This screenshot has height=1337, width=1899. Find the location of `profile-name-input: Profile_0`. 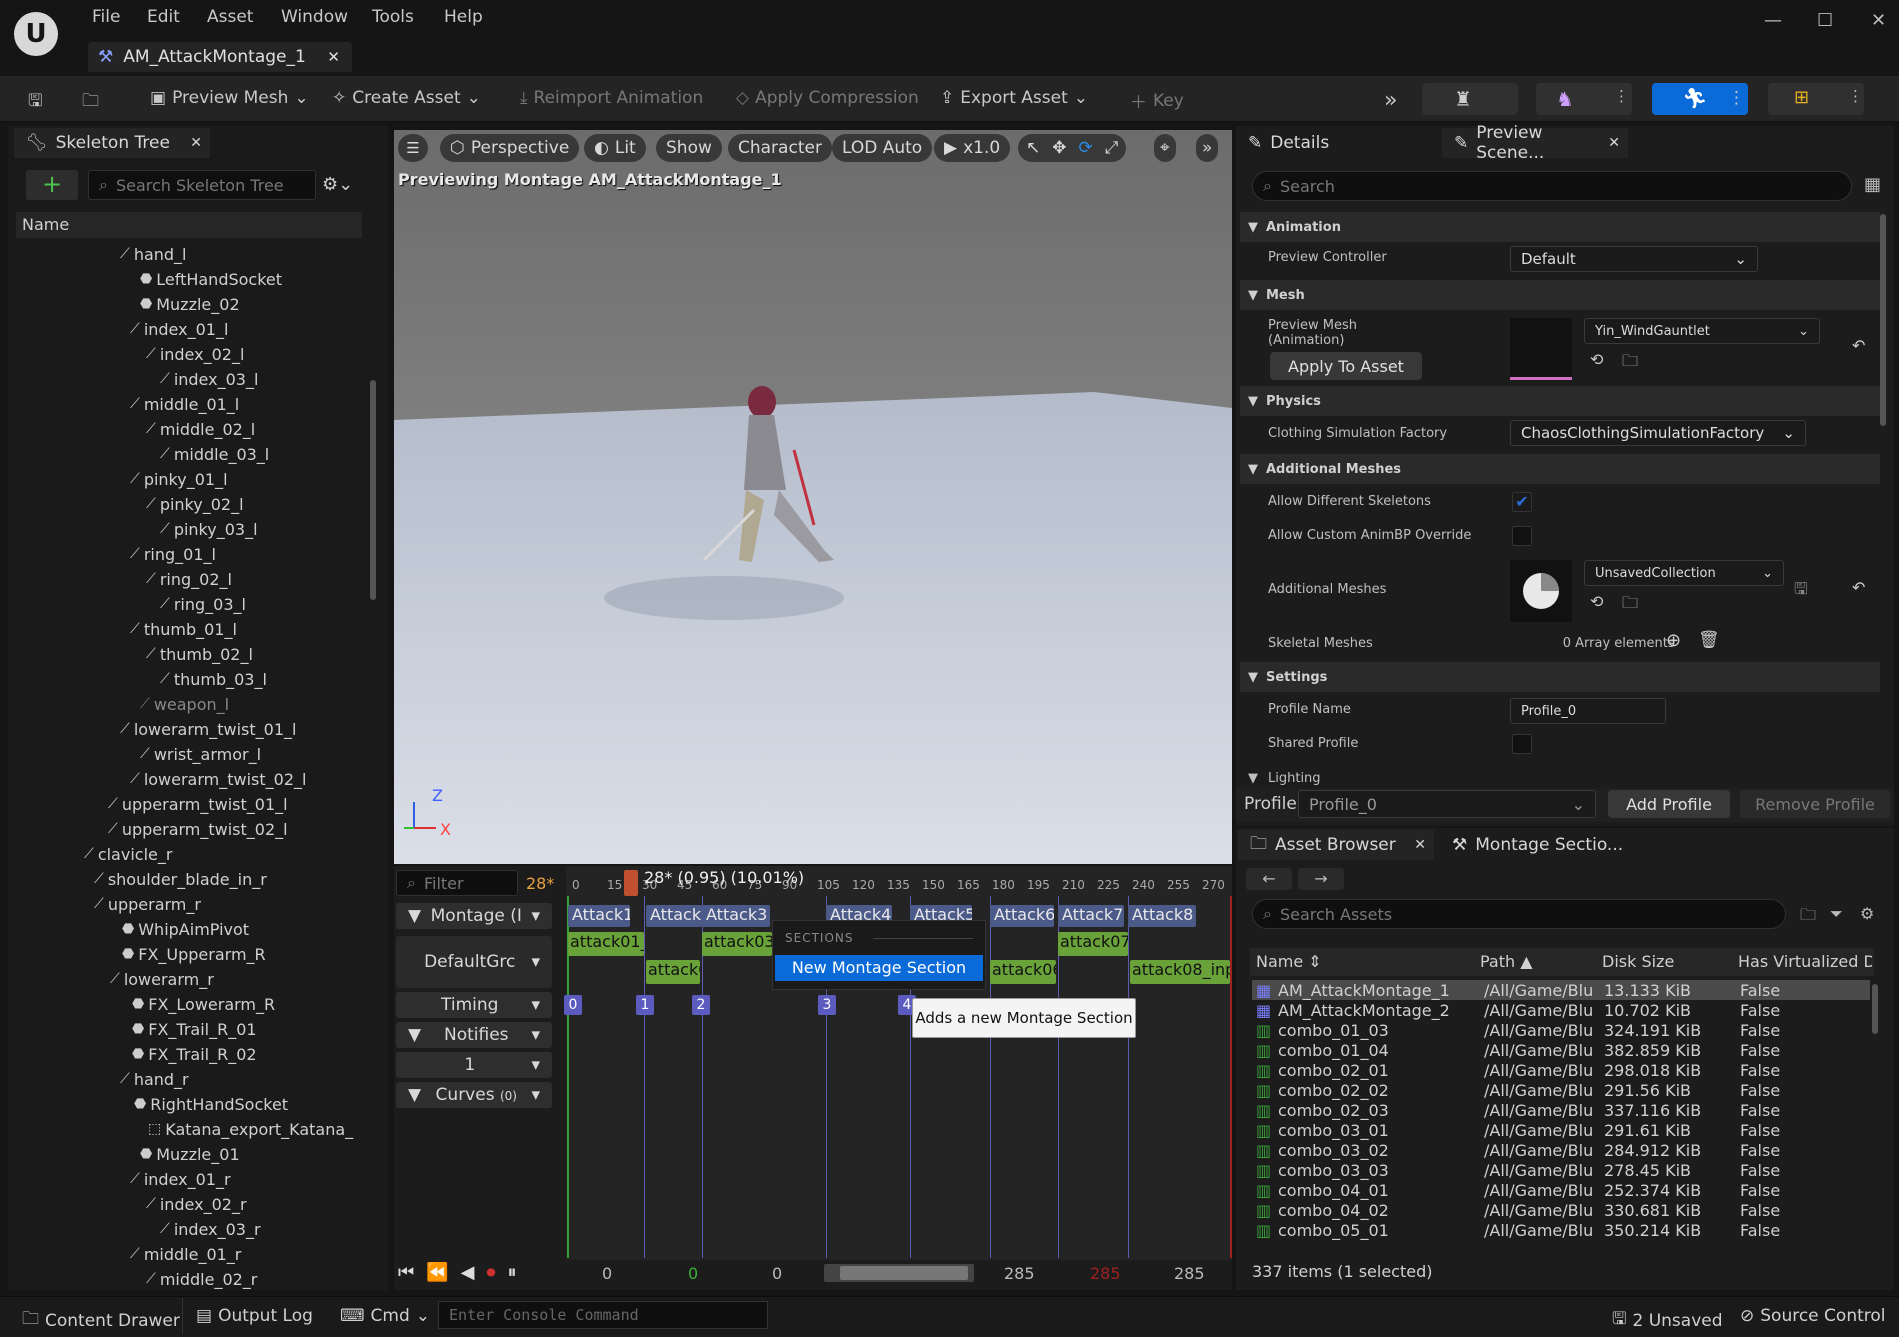

profile-name-input: Profile_0 is located at coordinates (1588, 711).